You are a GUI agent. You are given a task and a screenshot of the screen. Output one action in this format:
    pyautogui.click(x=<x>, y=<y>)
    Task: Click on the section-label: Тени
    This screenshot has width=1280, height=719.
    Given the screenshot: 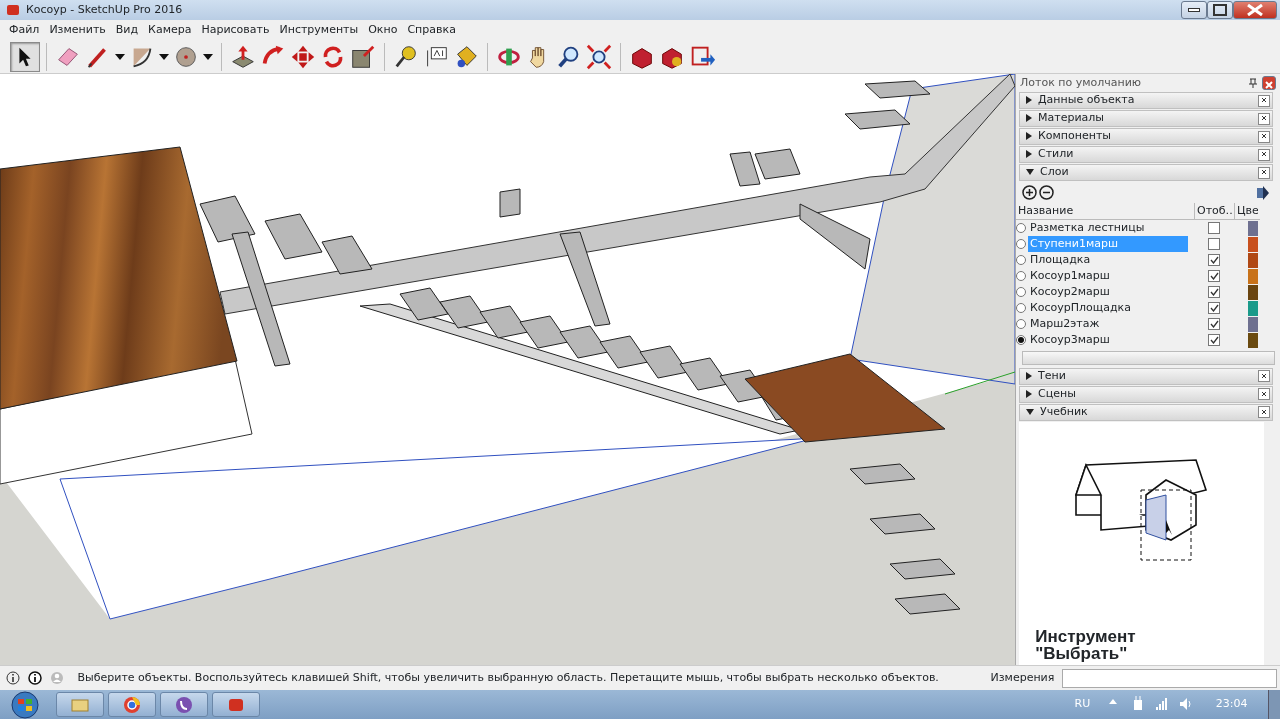 What is the action you would take?
    pyautogui.click(x=1052, y=375)
    